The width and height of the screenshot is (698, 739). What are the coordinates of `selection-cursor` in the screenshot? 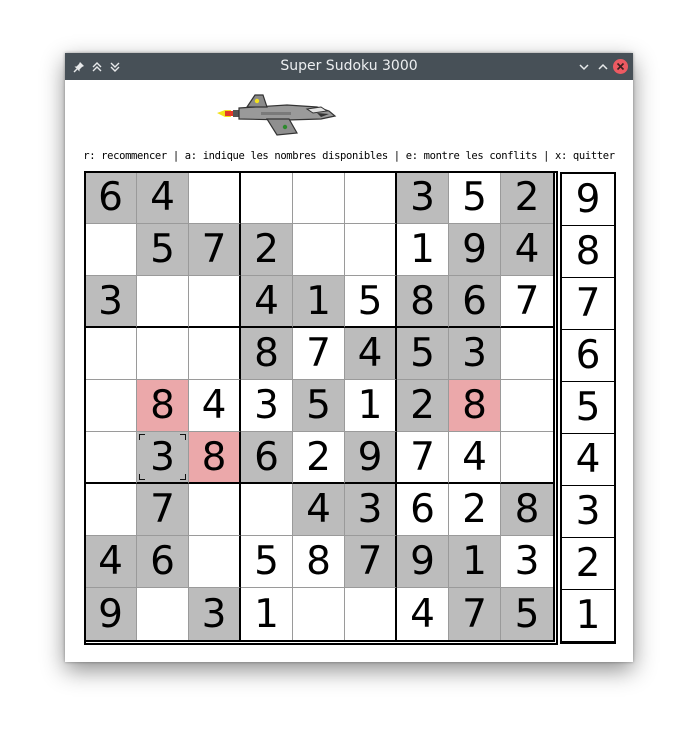 It's located at (162, 457).